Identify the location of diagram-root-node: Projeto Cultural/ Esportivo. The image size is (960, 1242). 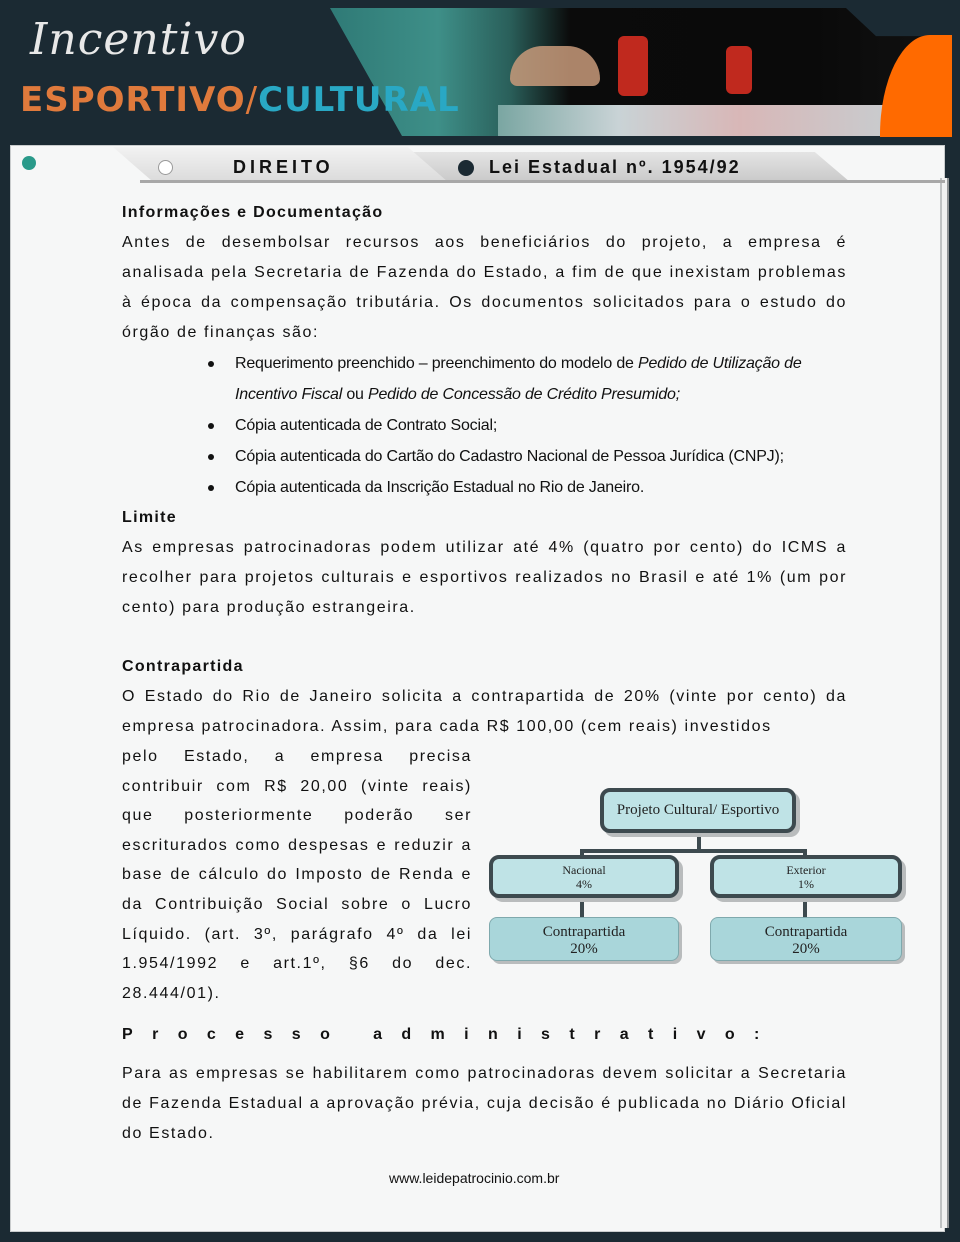
(698, 810).